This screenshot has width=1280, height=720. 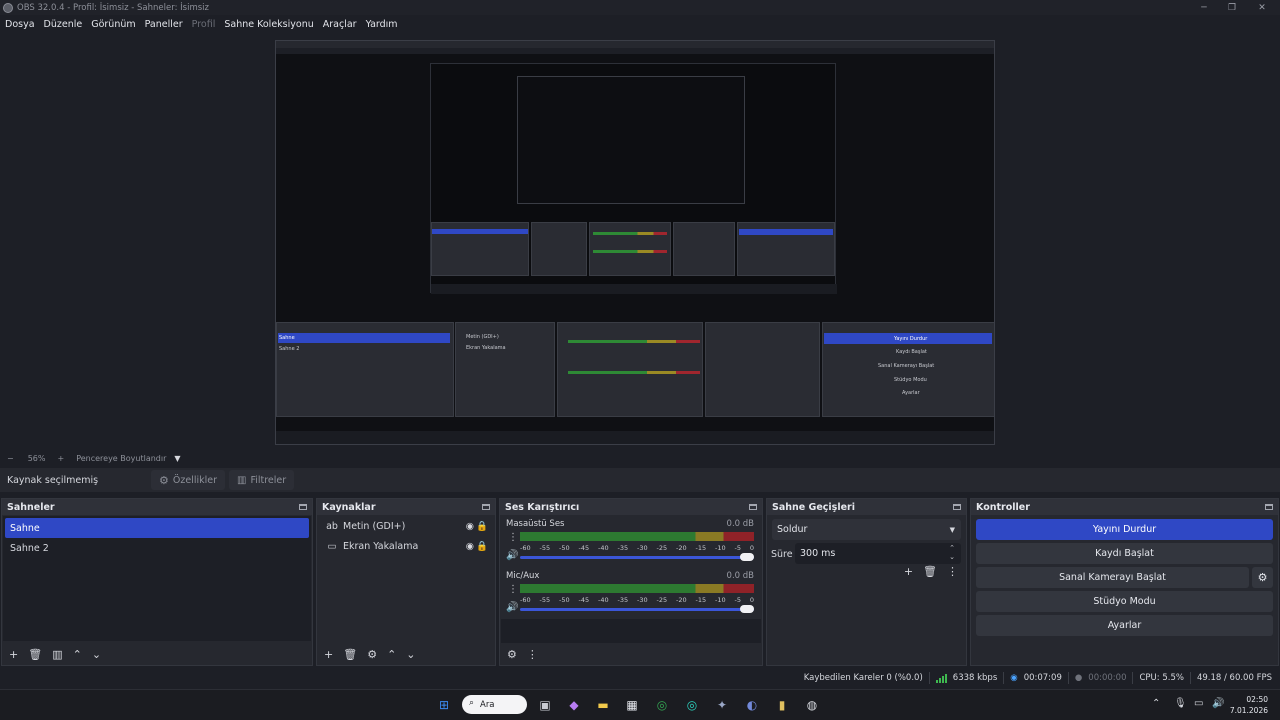 I want to click on taskbar-search: ⌕ Ara, so click(x=494, y=704).